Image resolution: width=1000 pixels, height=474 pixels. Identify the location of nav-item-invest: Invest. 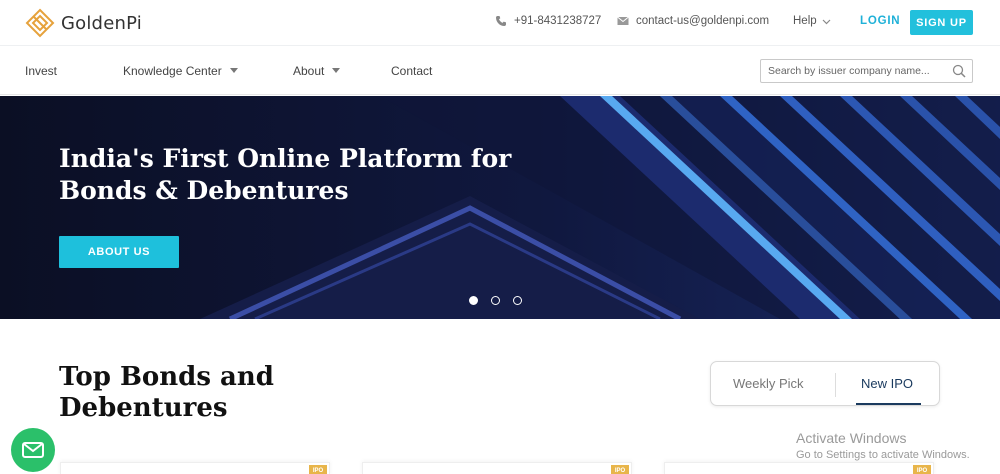
(41, 71).